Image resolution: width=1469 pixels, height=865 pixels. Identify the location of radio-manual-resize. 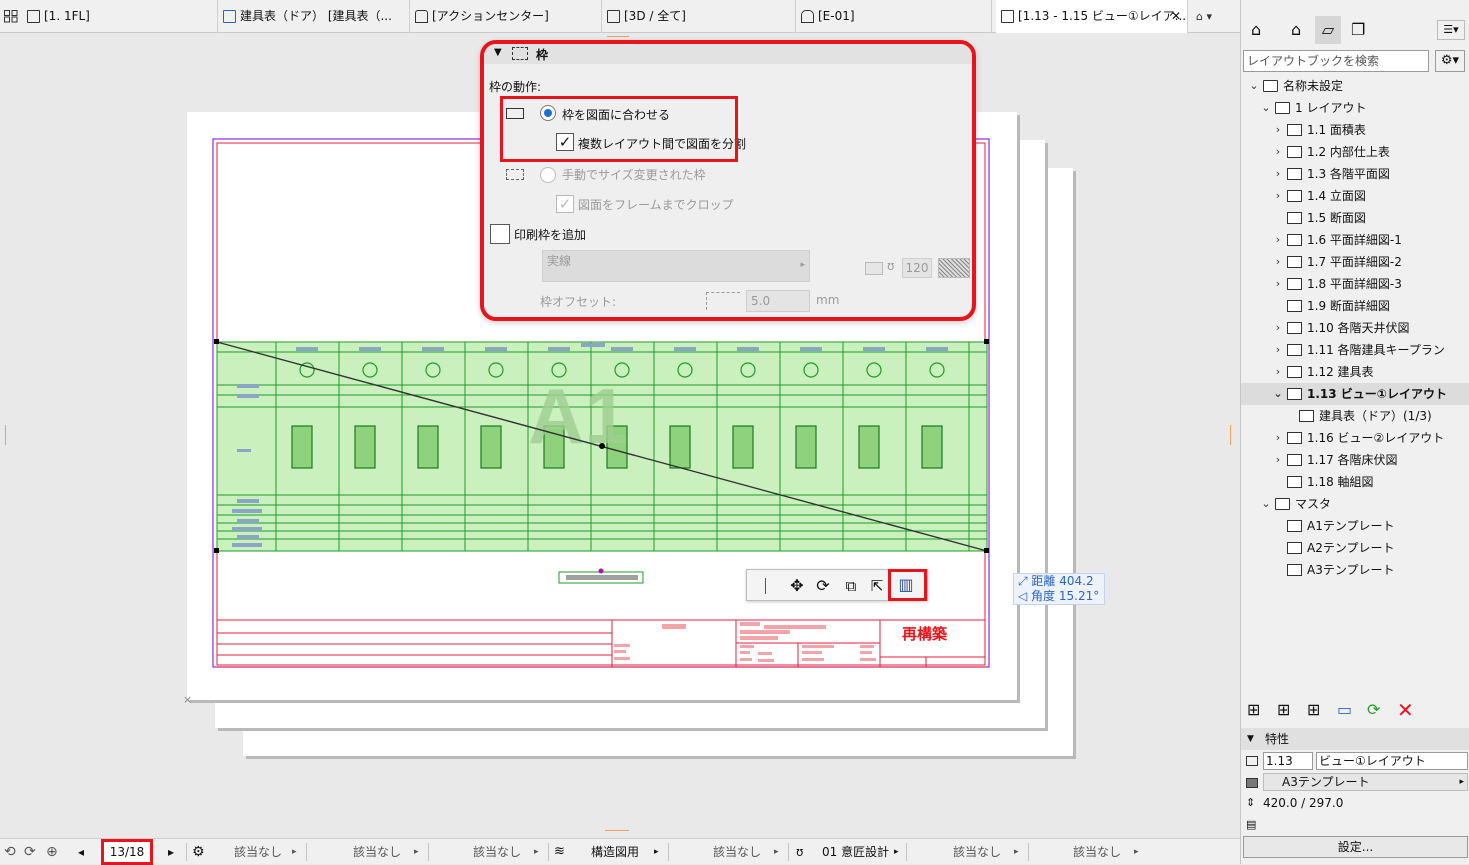
(548, 175).